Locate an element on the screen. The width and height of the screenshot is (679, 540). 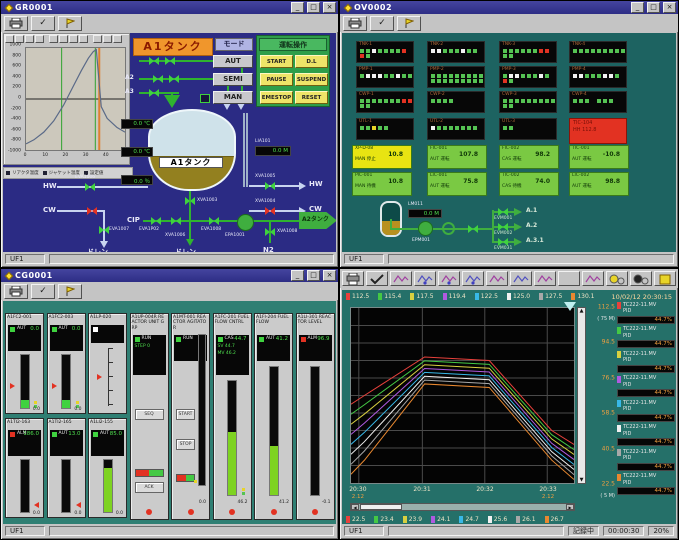
faceplate-unit: A1LP-020 is located at coordinates (107, 363).